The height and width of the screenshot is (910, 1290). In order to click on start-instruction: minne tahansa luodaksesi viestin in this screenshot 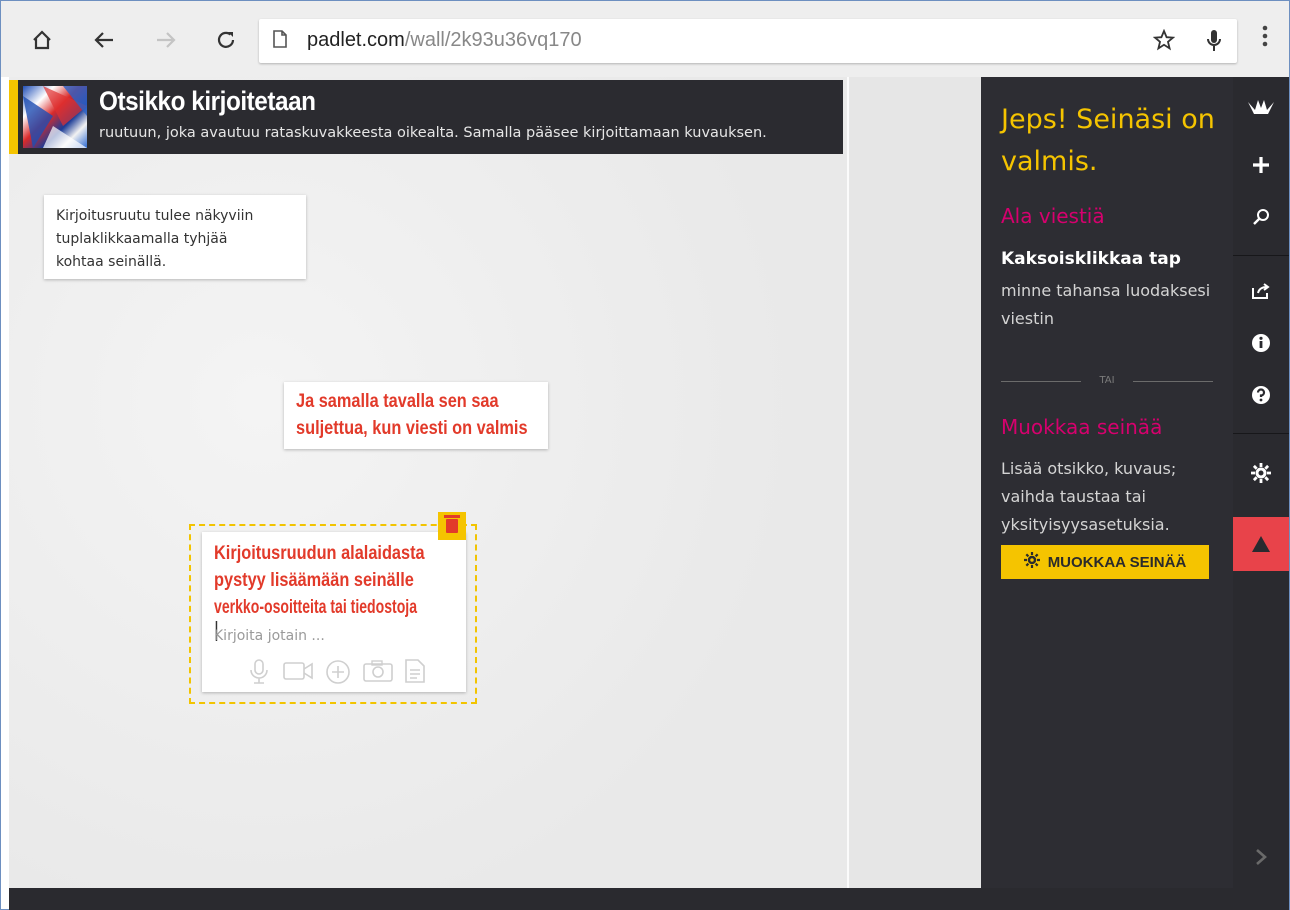, I will do `click(1106, 304)`.